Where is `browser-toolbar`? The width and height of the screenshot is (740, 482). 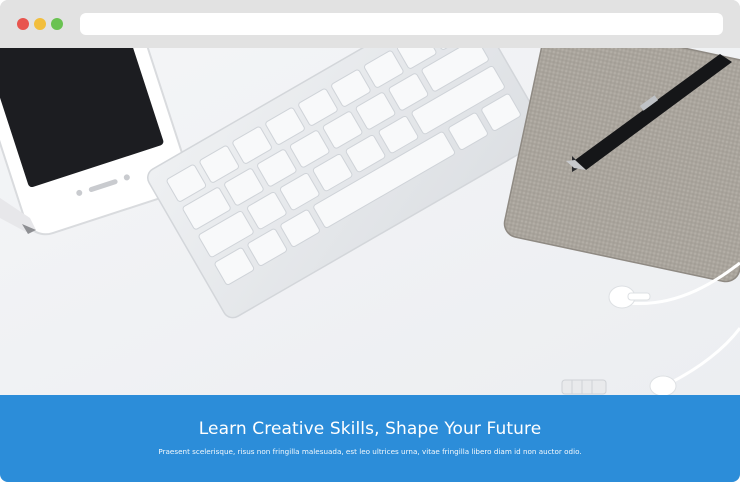
browser-toolbar is located at coordinates (370, 24).